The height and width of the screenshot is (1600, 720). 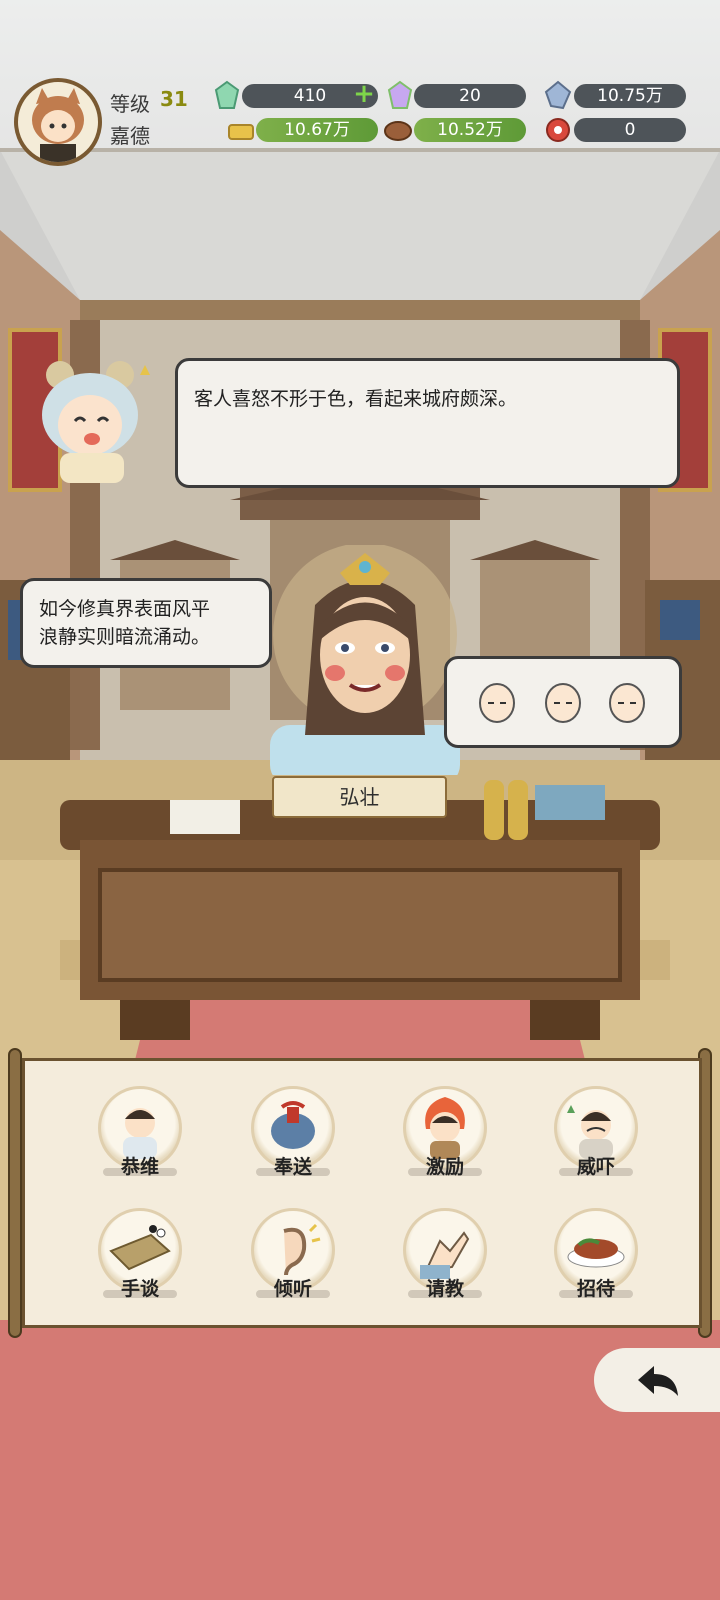 What do you see at coordinates (96, 422) in the screenshot?
I see `narrator-chibi` at bounding box center [96, 422].